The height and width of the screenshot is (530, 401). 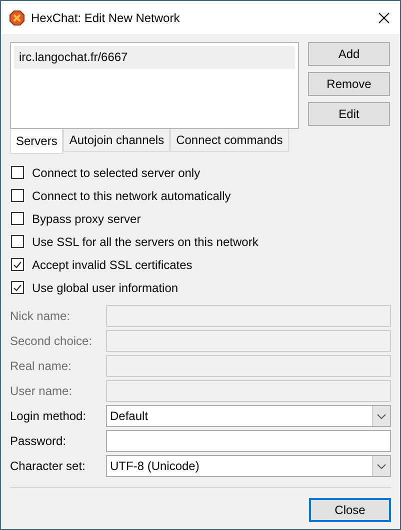 I want to click on close-button: Close, so click(x=350, y=510).